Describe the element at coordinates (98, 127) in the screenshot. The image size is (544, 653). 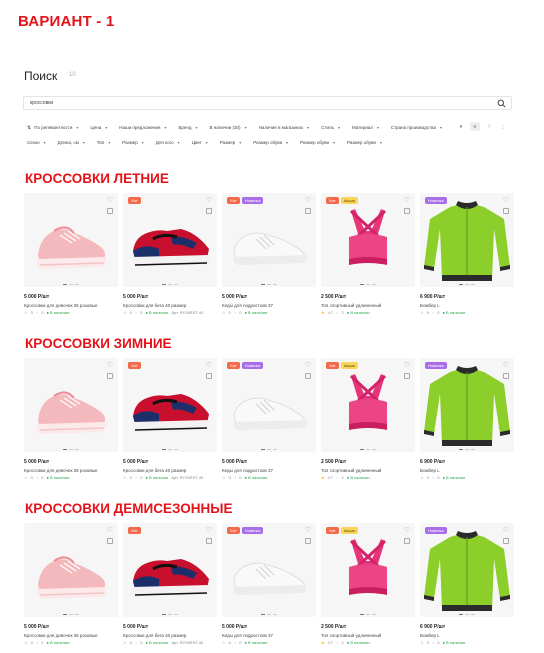
I see `filter-dropdown: Цена ▾` at that location.